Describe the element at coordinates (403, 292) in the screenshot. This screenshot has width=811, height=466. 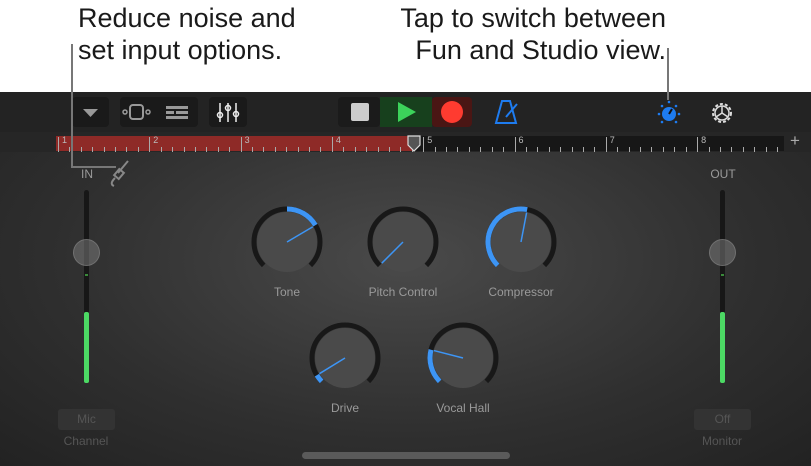
I see `knob-label: Pitch Control` at that location.